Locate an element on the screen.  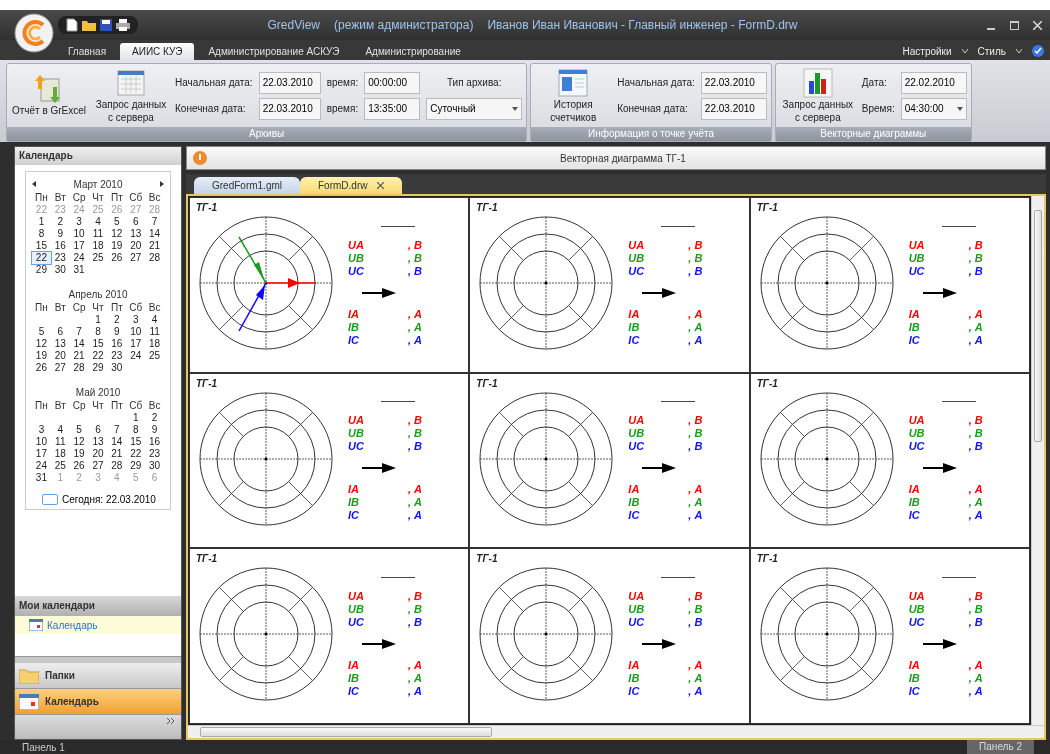
maximize-icon is located at coordinates (1014, 25).